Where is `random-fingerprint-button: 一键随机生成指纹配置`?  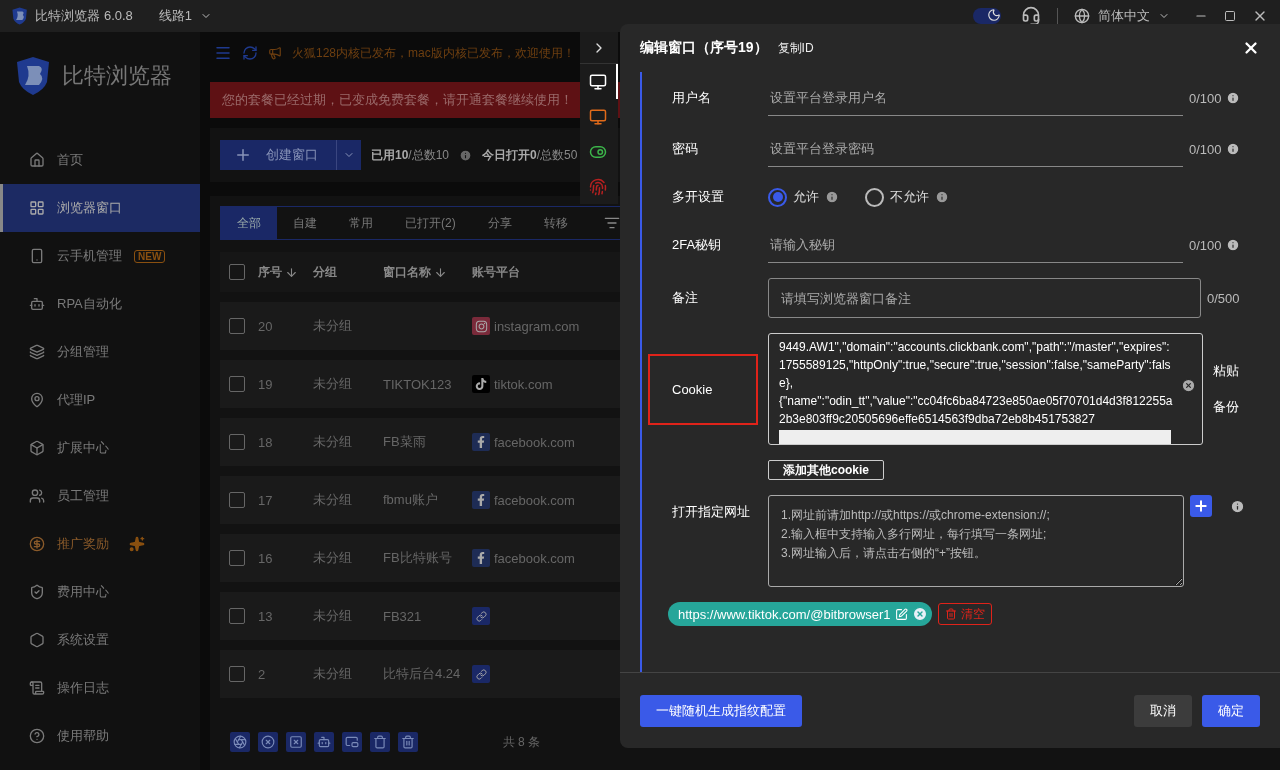
random-fingerprint-button: 一键随机生成指纹配置 is located at coordinates (721, 710).